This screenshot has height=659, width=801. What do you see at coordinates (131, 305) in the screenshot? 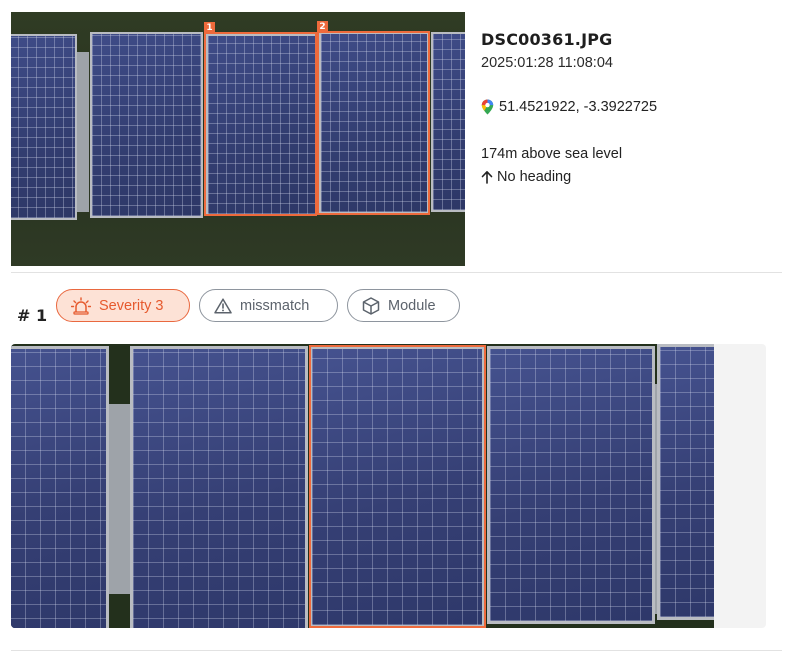
I see `severity-label: Severity 3` at bounding box center [131, 305].